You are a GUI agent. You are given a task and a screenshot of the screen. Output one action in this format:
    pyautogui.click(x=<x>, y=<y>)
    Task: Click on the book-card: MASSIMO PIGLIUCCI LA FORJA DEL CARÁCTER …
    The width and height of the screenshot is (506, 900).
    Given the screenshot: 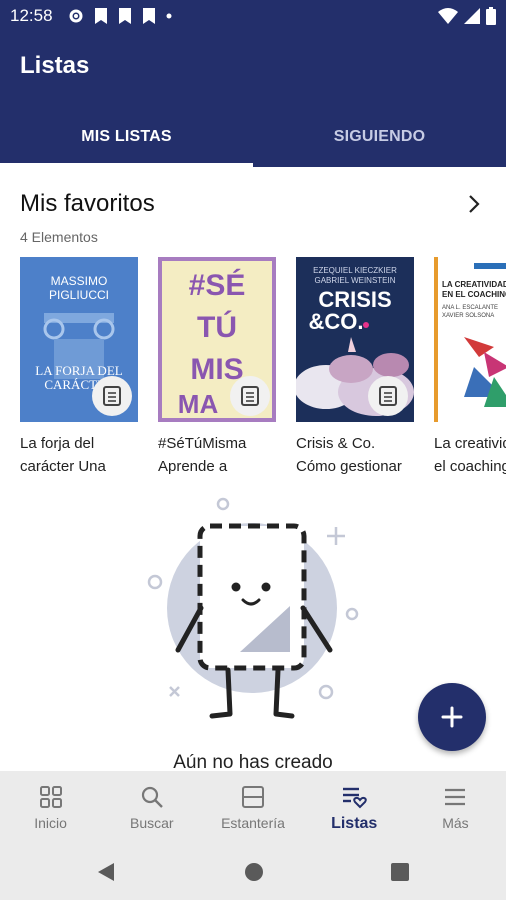 What is the action you would take?
    pyautogui.click(x=79, y=367)
    